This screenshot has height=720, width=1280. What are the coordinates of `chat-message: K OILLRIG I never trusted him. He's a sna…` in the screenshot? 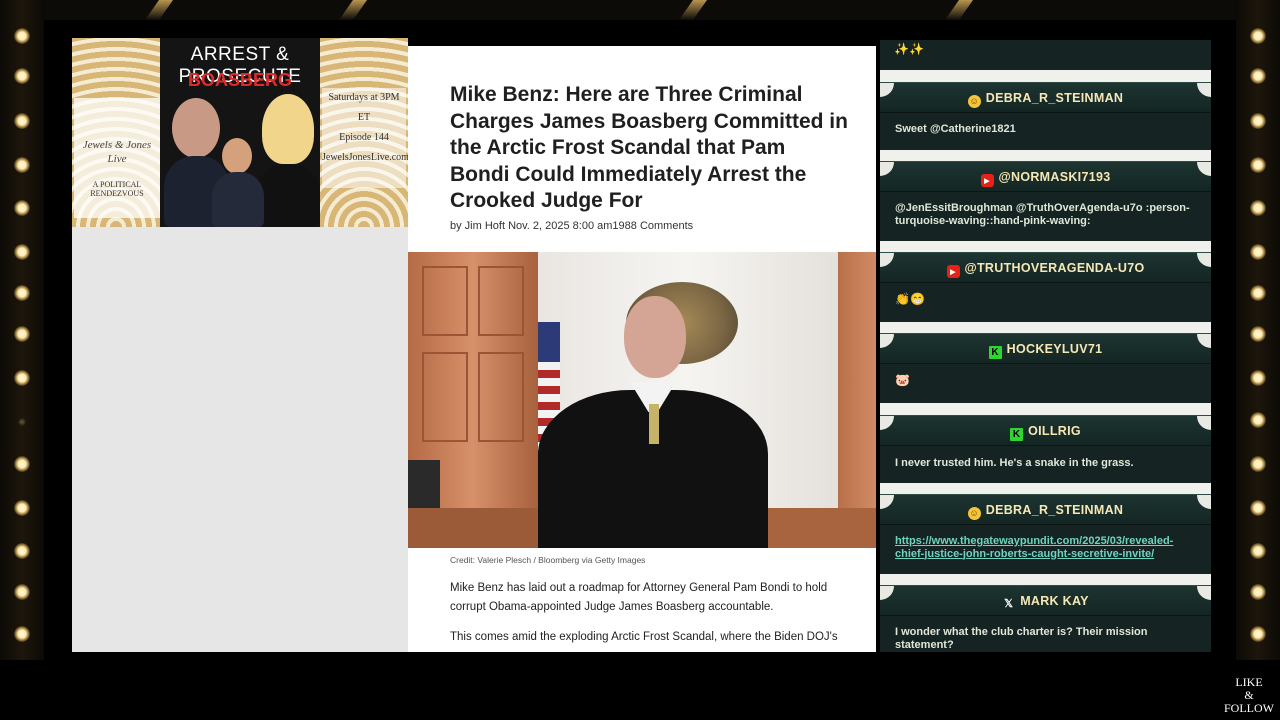 It's located at (1045, 449).